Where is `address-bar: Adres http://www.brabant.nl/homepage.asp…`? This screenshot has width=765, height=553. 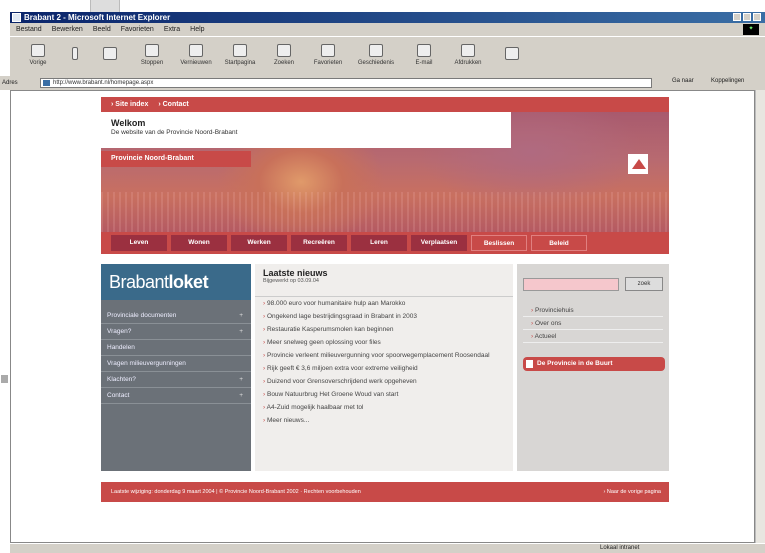 address-bar: Adres http://www.brabant.nl/homepage.asp… is located at coordinates (382, 83).